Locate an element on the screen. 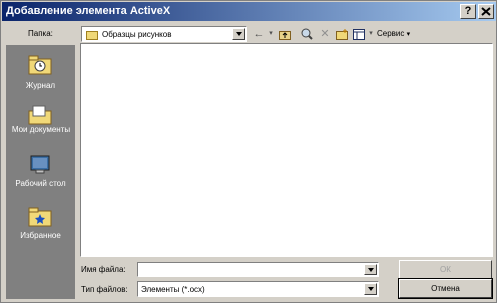 The width and height of the screenshot is (497, 303). close-button is located at coordinates (486, 11).